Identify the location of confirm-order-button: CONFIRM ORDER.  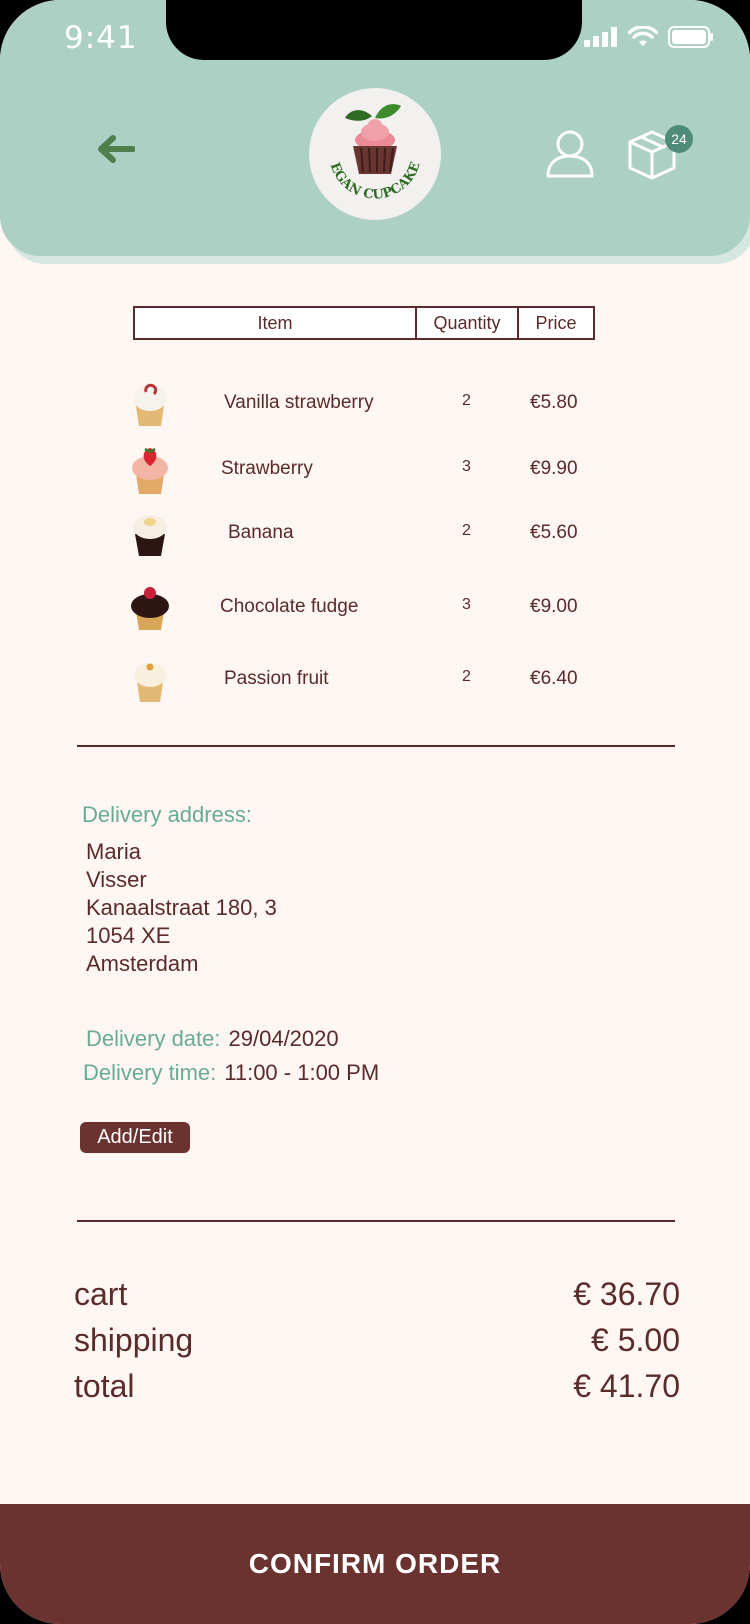
(375, 1564).